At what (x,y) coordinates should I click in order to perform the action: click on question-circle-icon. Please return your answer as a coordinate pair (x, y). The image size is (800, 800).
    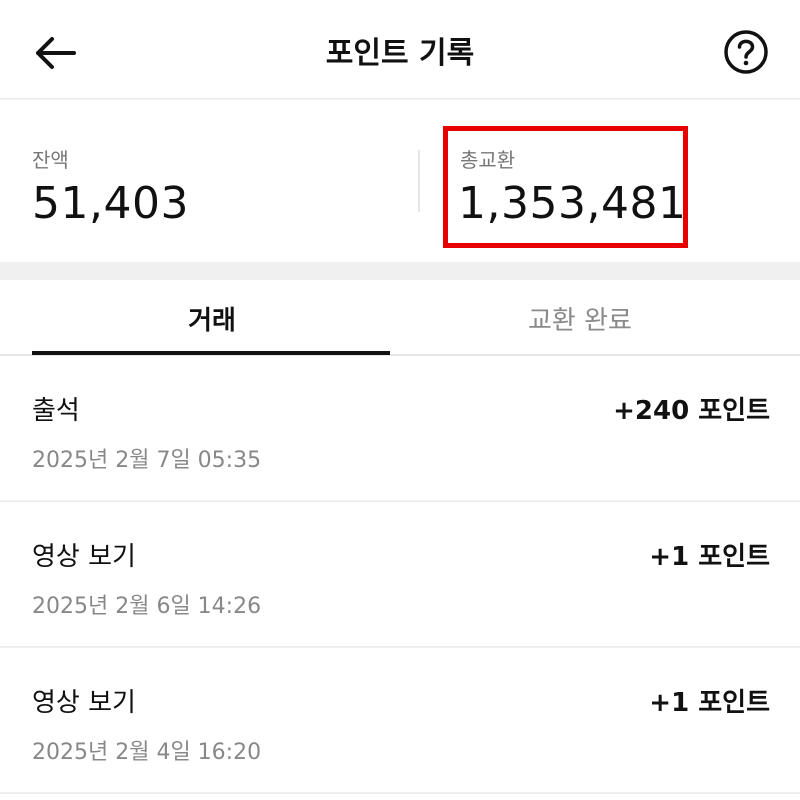
    Looking at the image, I should click on (746, 52).